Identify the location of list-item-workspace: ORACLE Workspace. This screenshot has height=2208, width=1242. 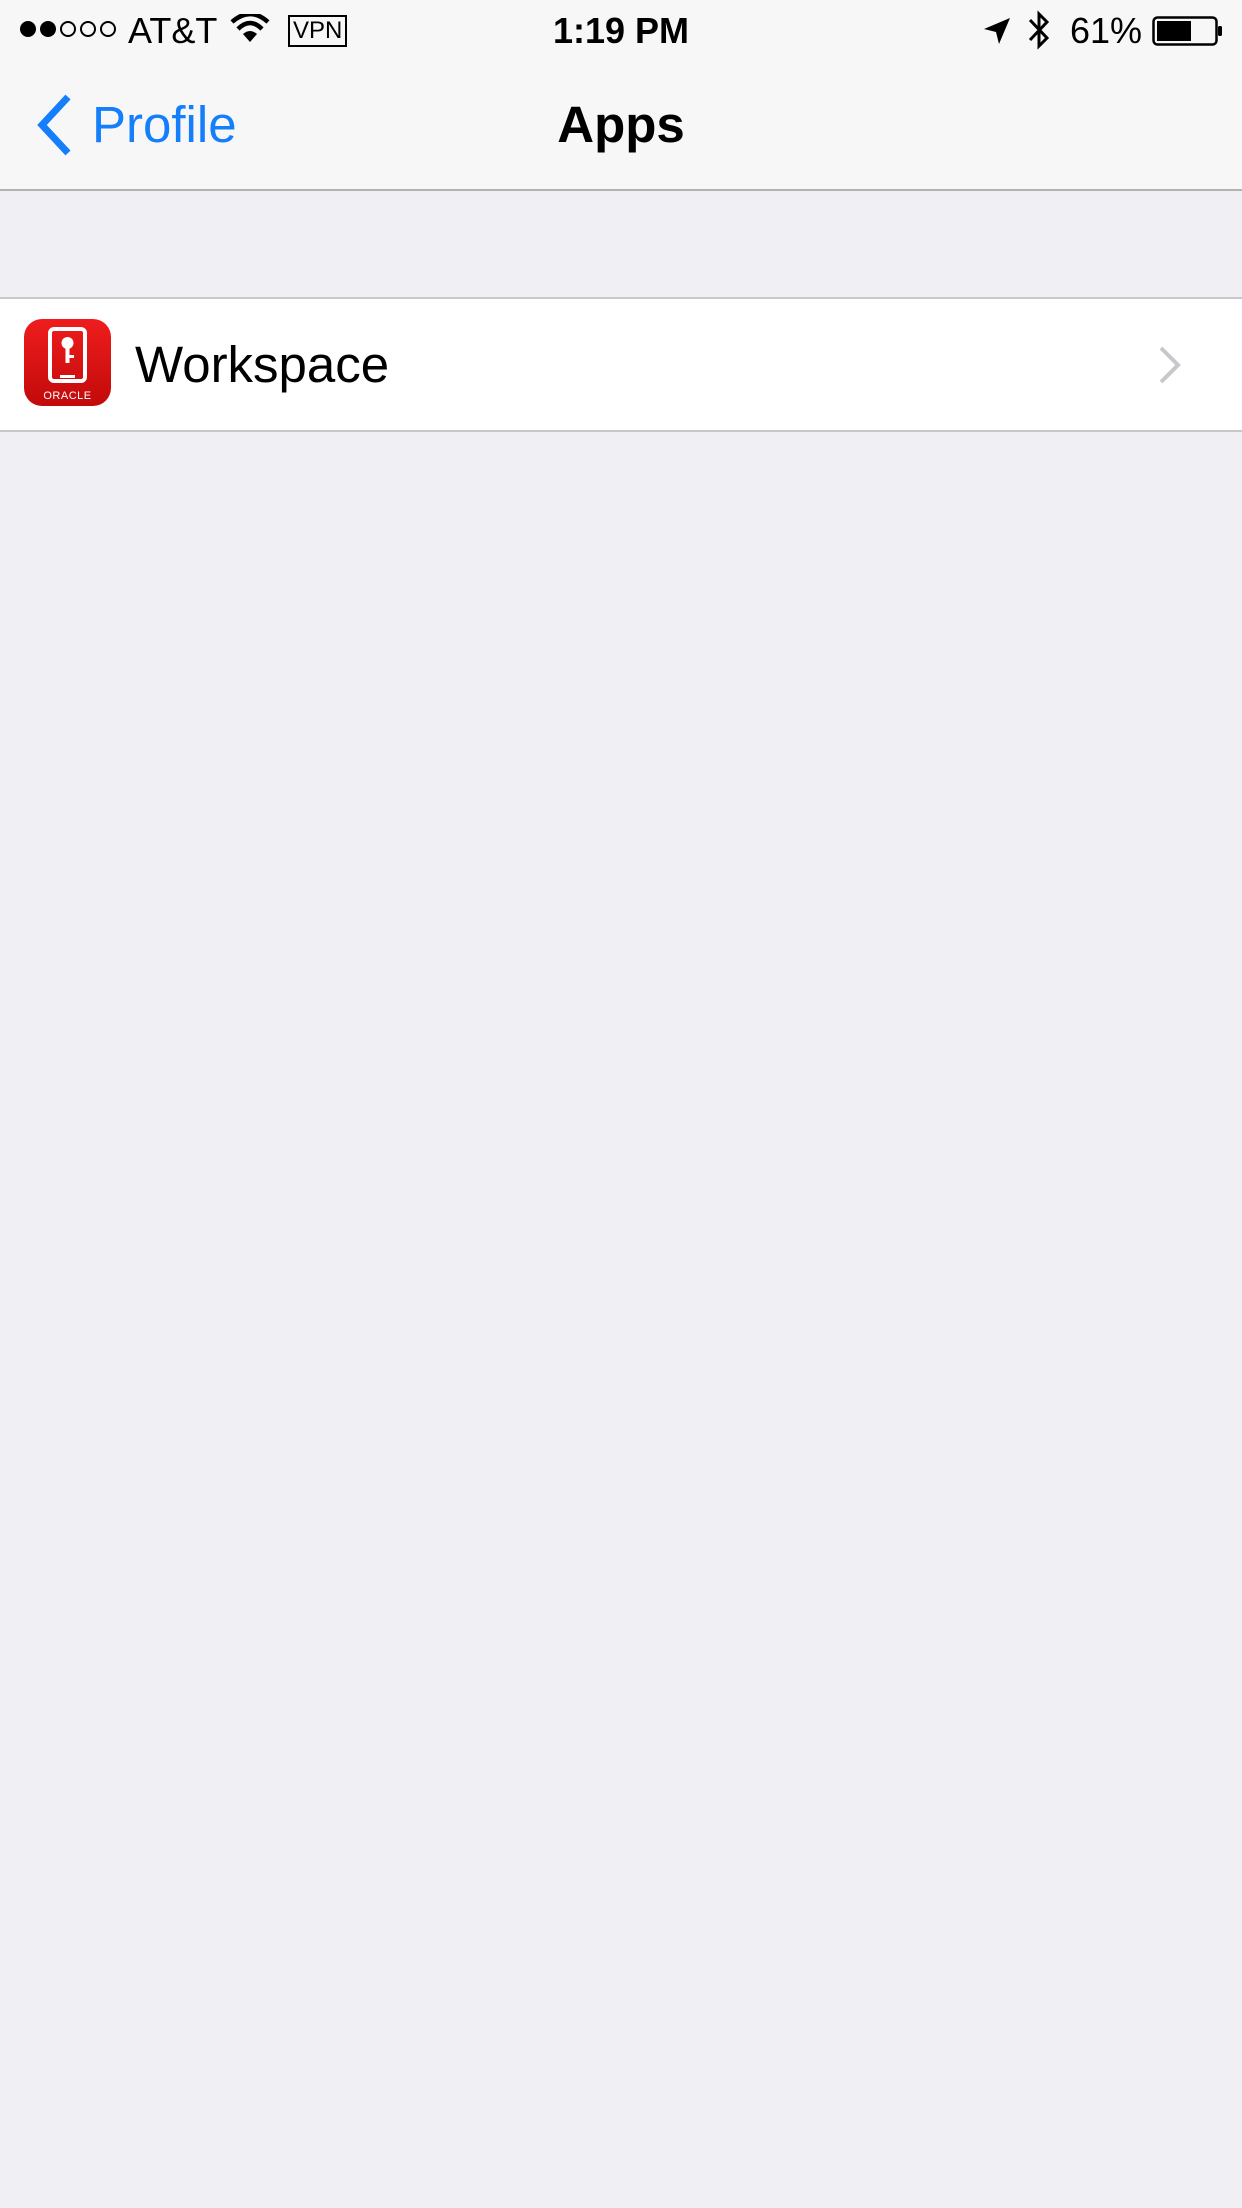
(621, 364).